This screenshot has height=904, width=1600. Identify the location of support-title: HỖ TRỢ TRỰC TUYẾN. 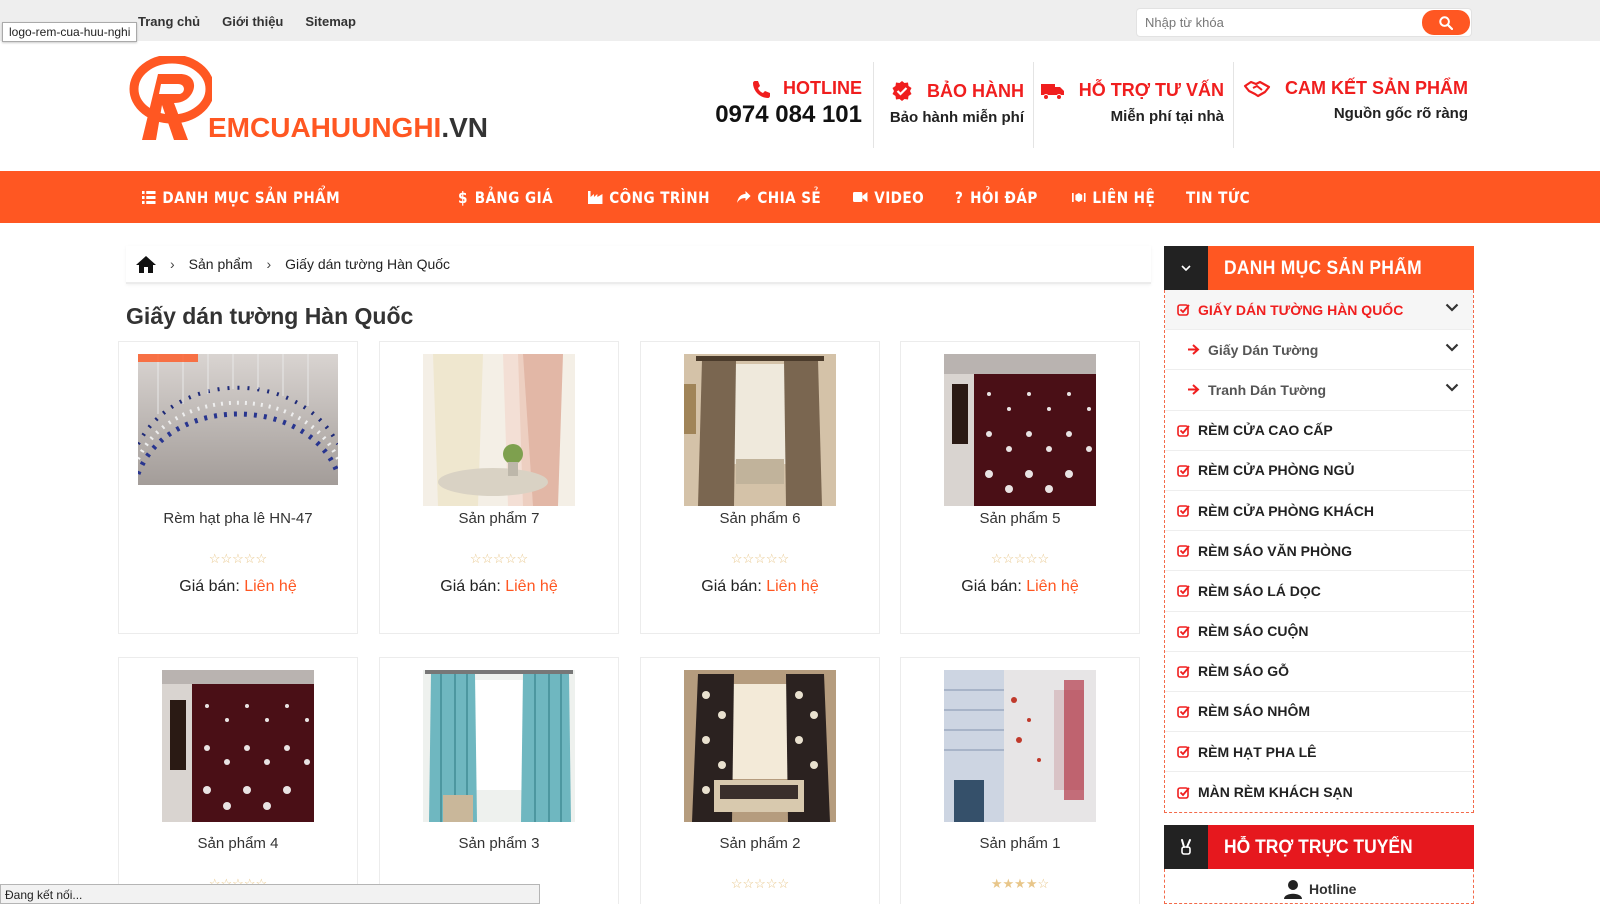
(1318, 847).